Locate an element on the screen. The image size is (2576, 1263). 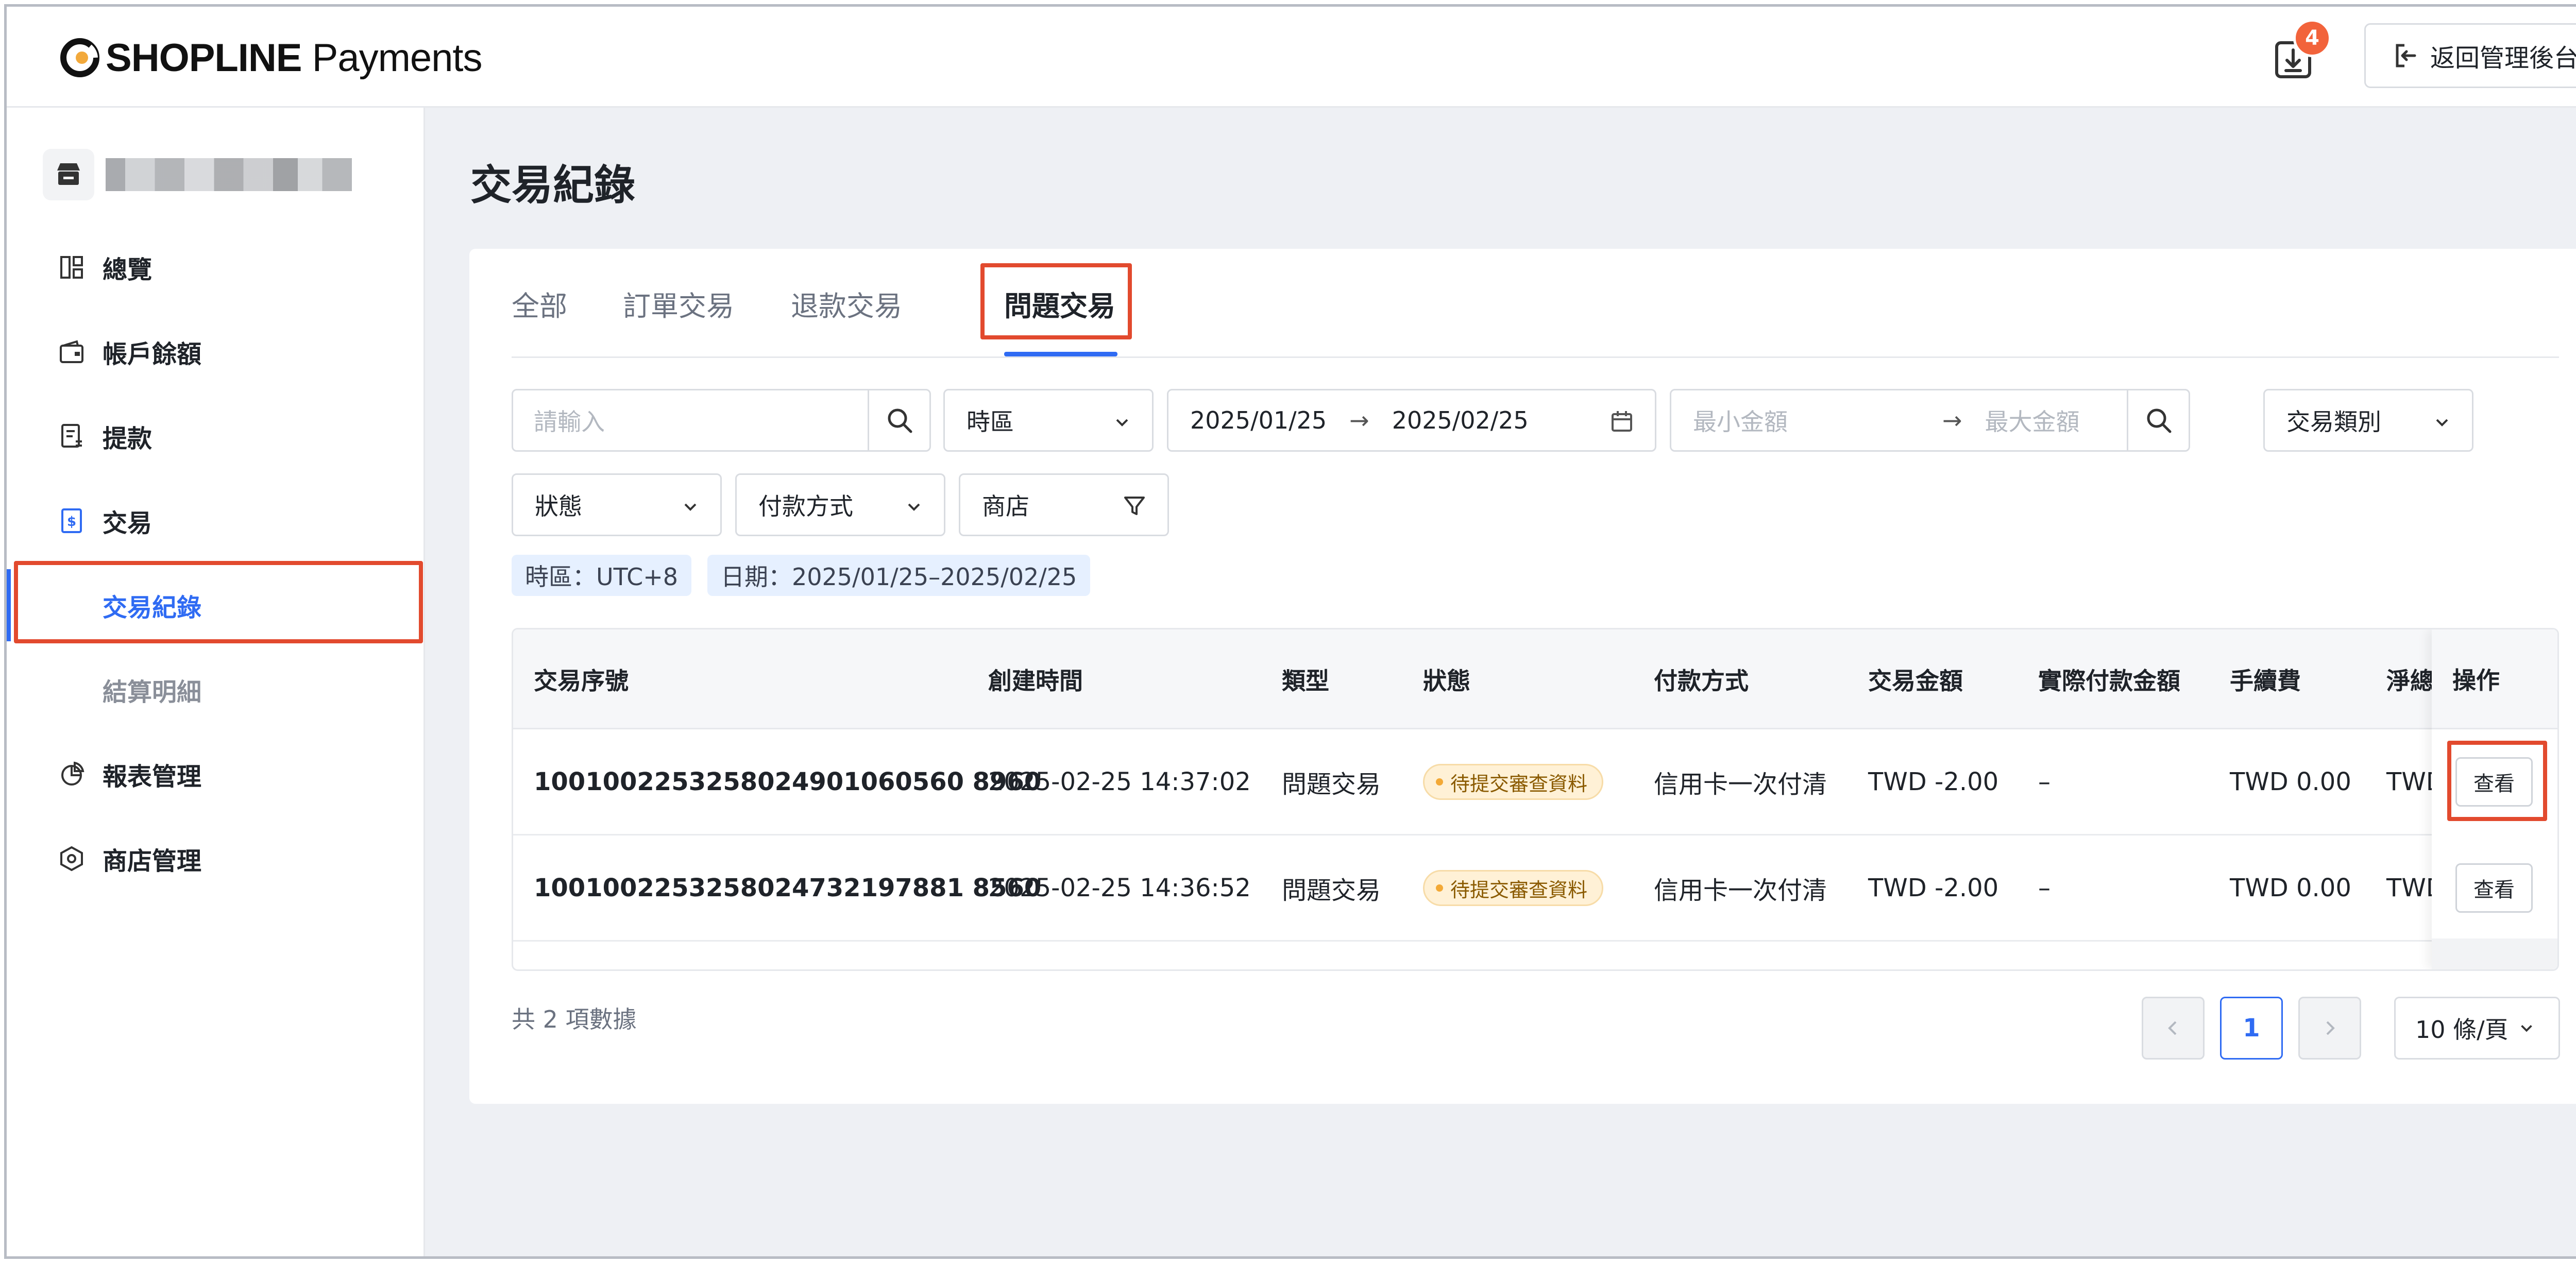
amount-range-input: 最小金額 → 最大金額 is located at coordinates (1930, 420).